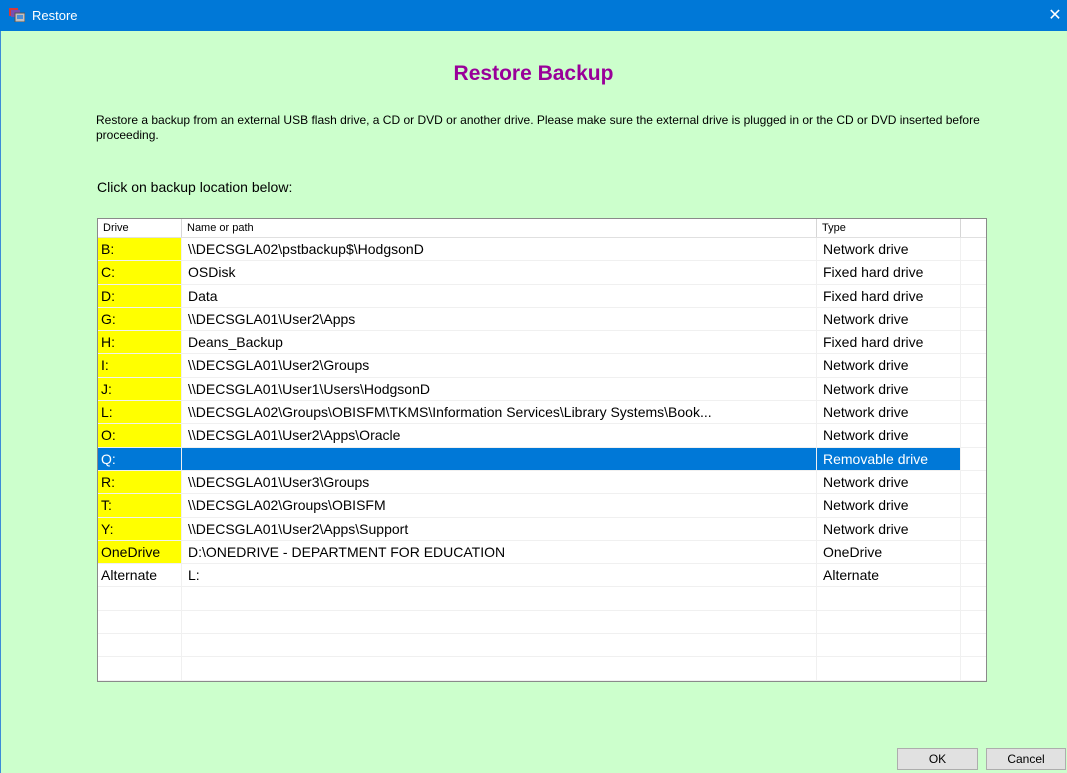  Describe the element at coordinates (889, 575) in the screenshot. I see `cell-type: Alternate` at that location.